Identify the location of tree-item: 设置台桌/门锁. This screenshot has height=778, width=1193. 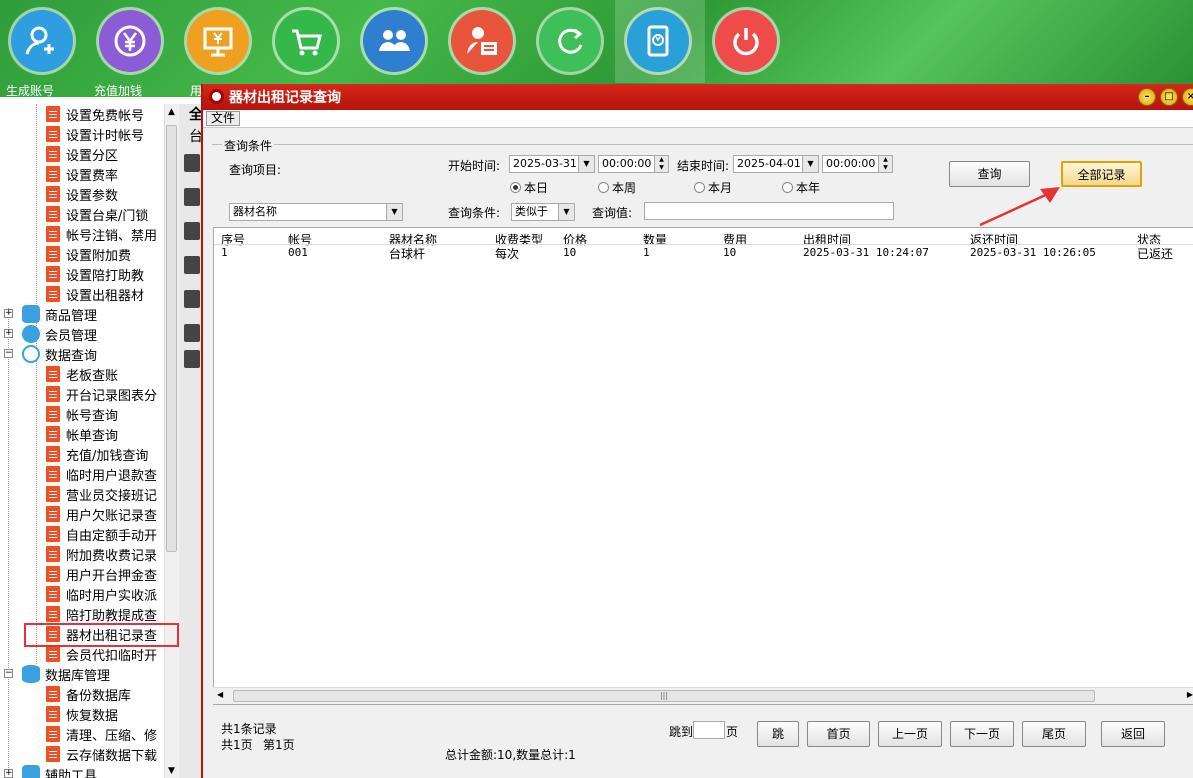
(97, 214).